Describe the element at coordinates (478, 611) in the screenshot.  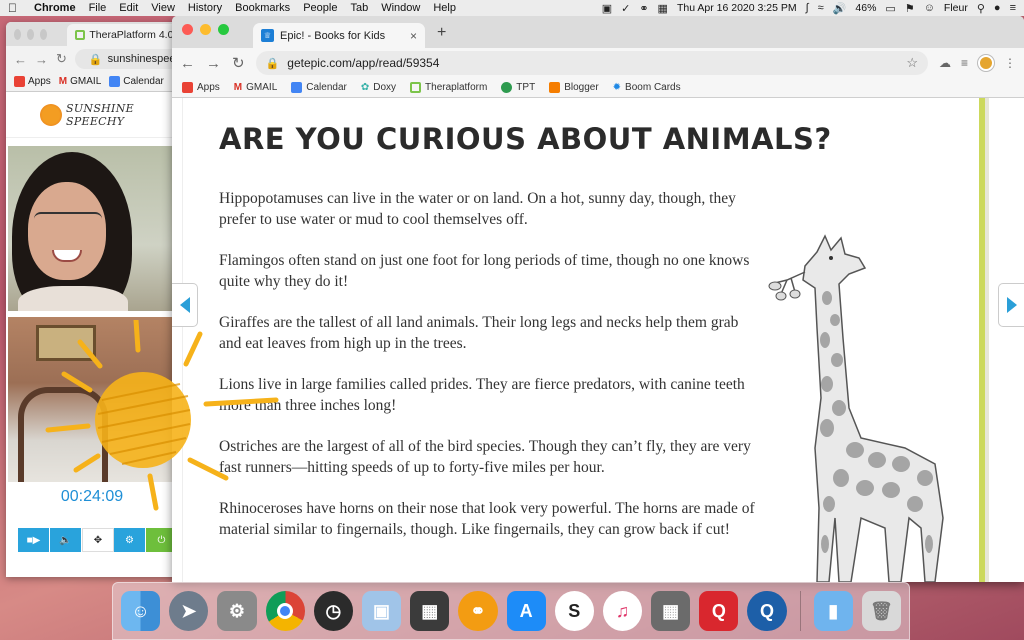
I see `audible-icon: ⚭` at that location.